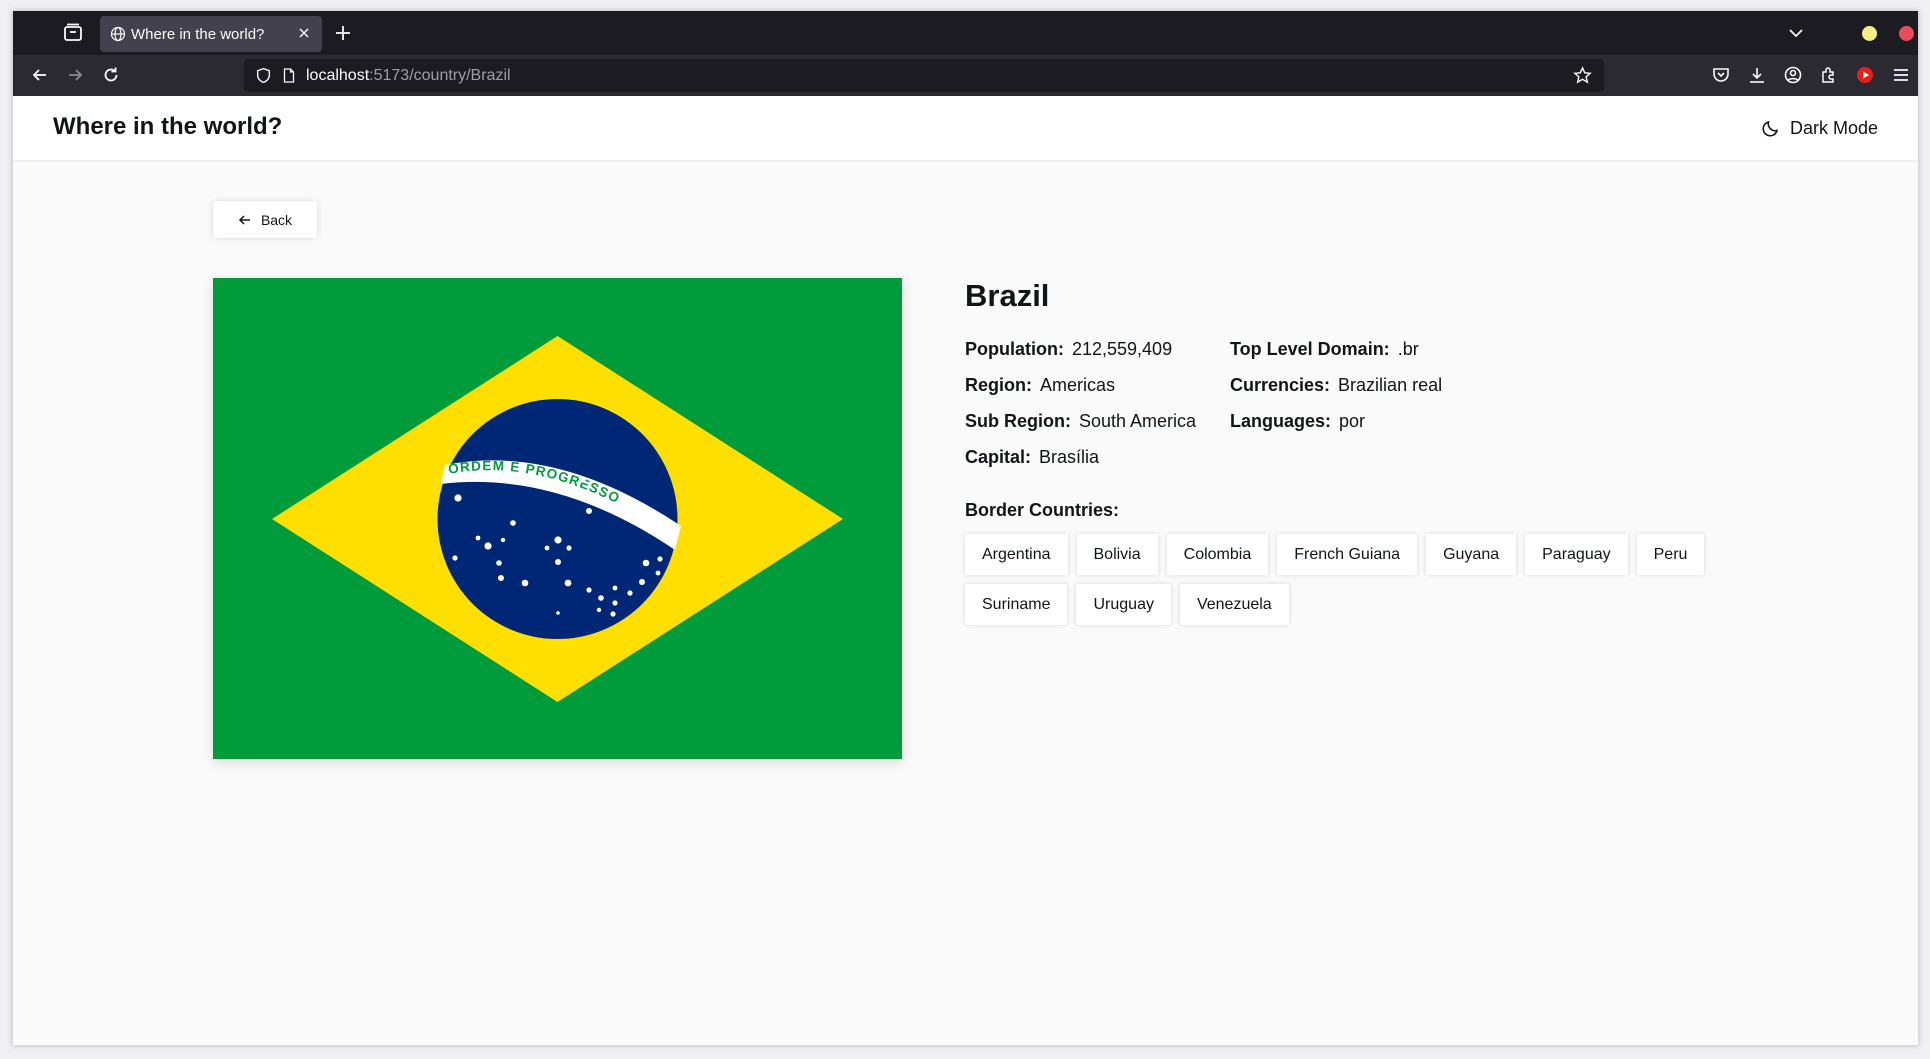 The image size is (1930, 1059). What do you see at coordinates (1122, 349) in the screenshot?
I see `population-value: 212,559,409` at bounding box center [1122, 349].